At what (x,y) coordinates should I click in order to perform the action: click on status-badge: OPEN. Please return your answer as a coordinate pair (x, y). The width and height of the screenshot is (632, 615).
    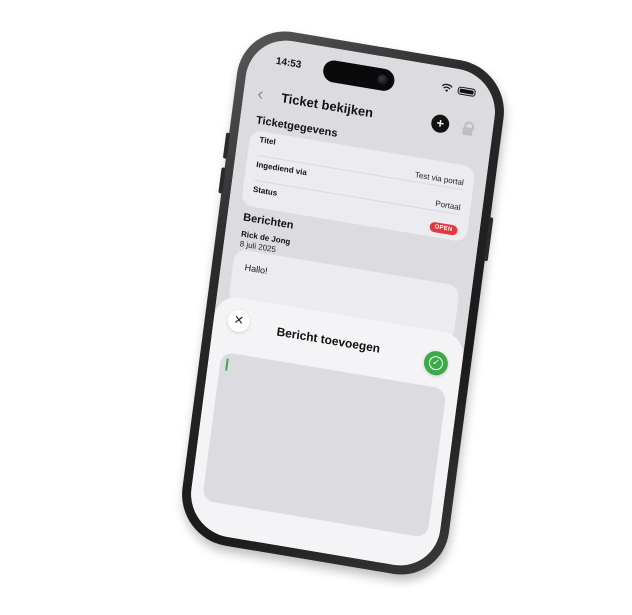
    Looking at the image, I should click on (443, 228).